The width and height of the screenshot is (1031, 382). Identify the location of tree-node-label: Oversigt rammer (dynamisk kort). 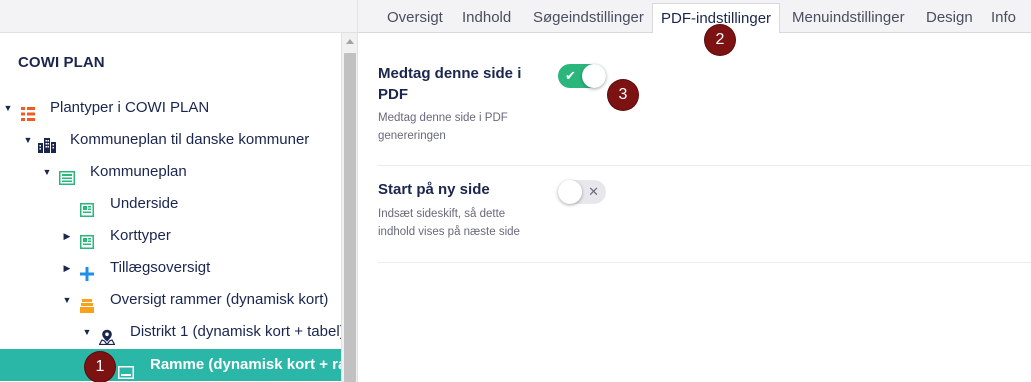
(219, 299).